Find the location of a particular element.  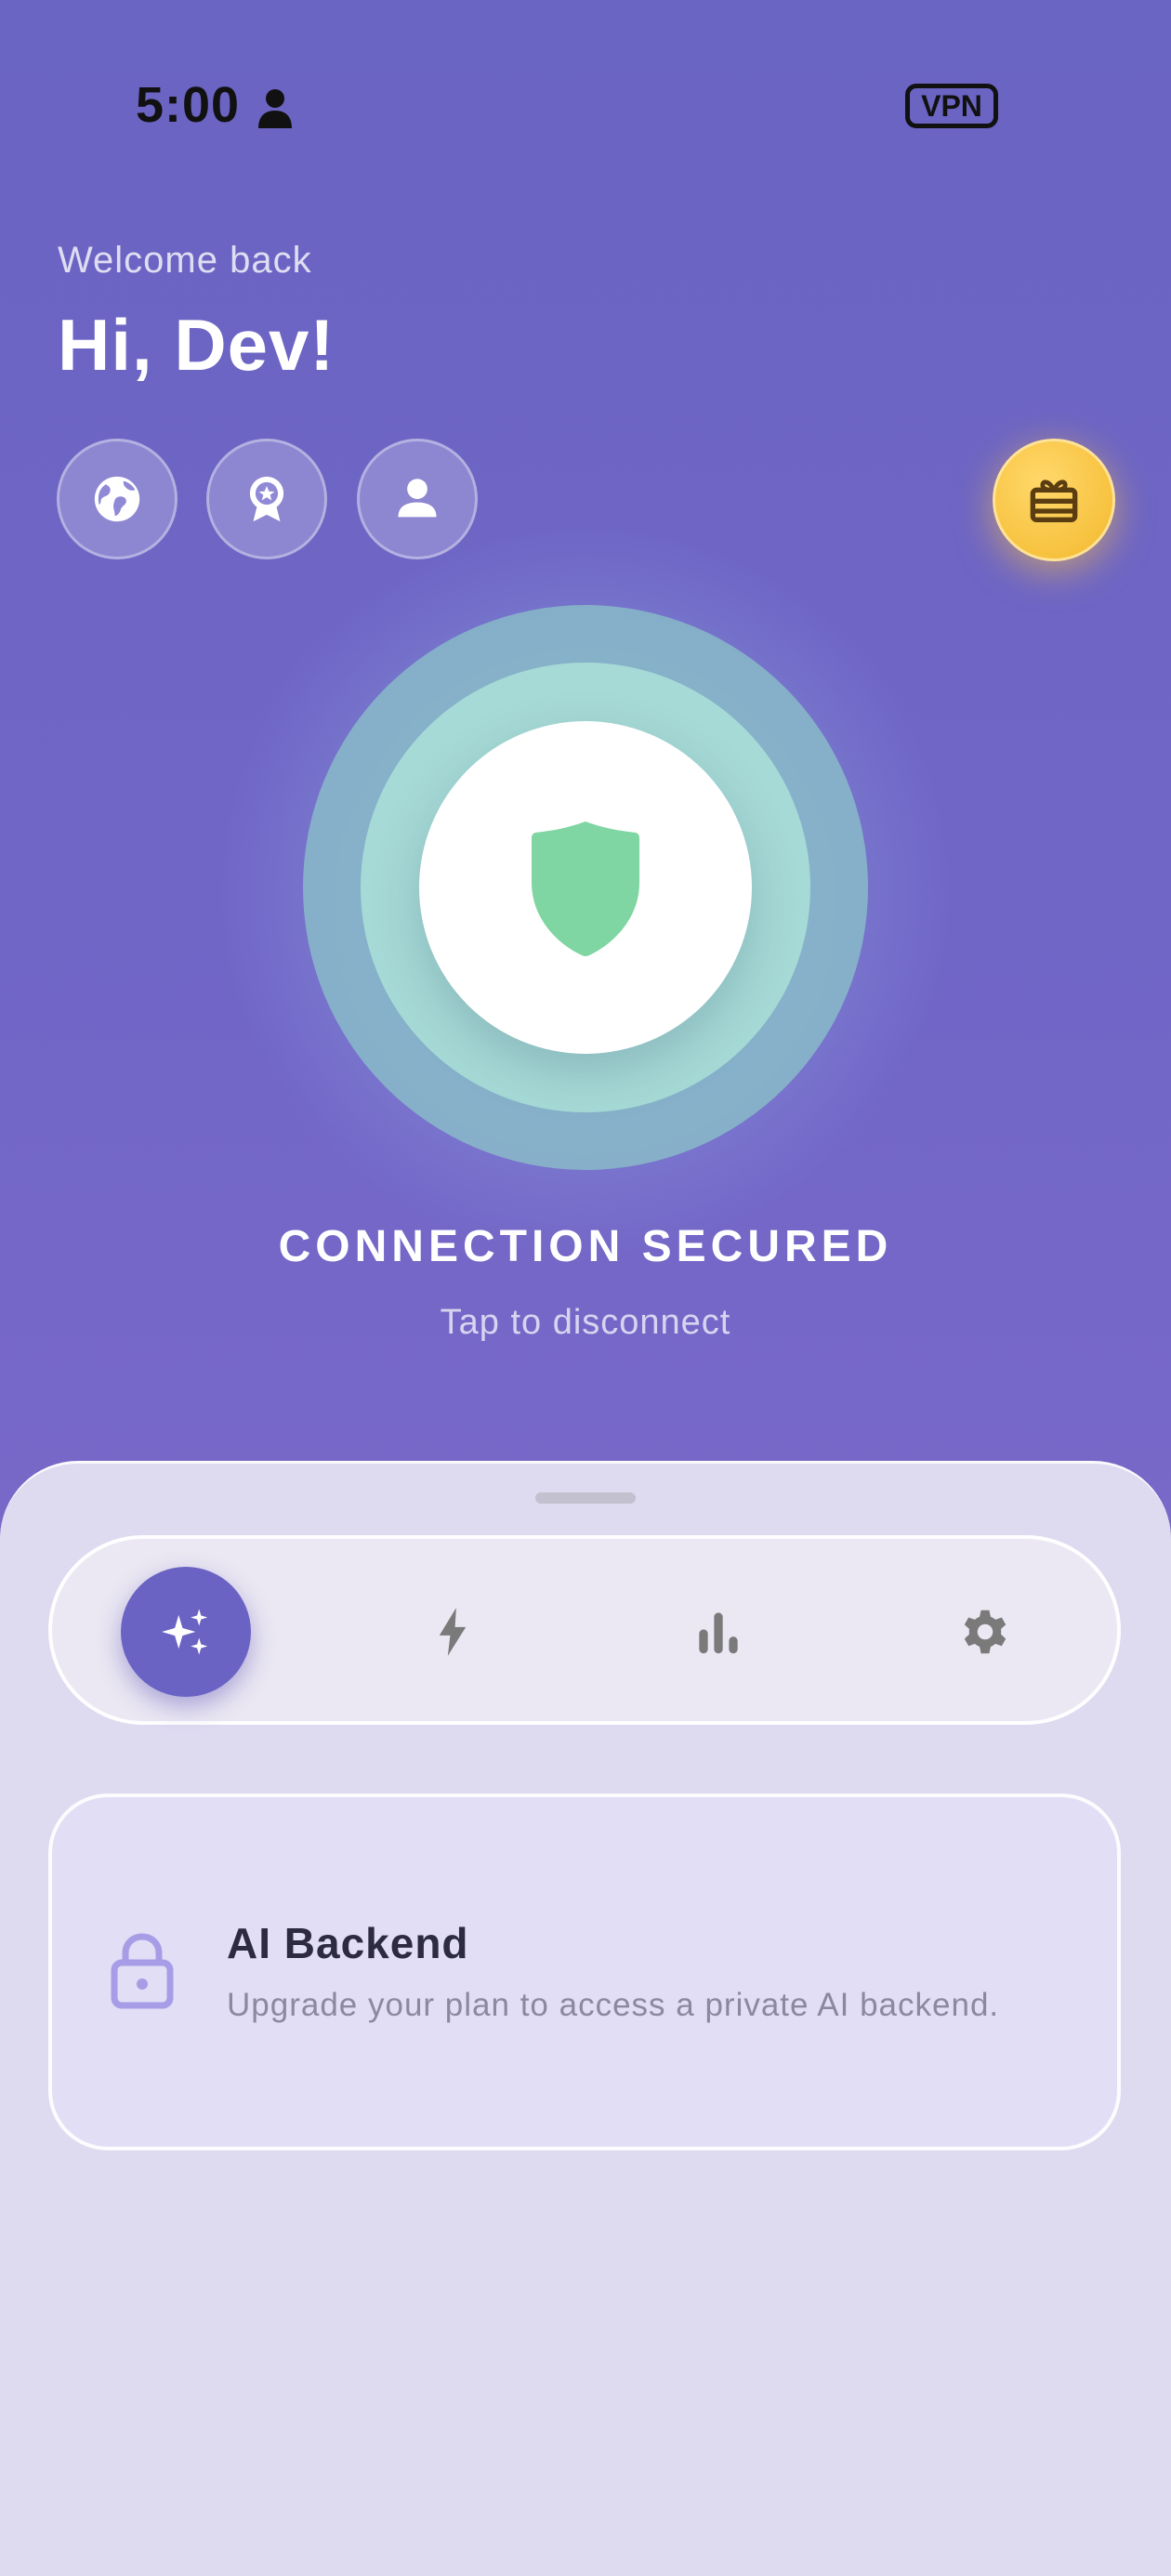

tab-statistics is located at coordinates (718, 1632).